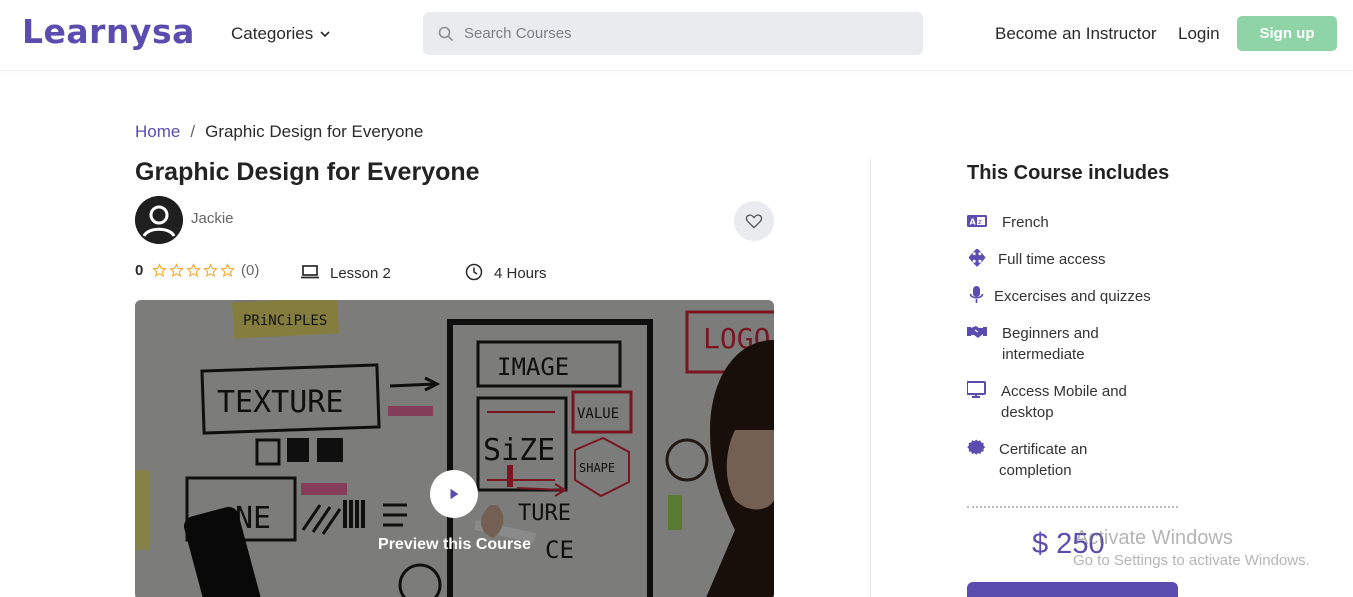  Describe the element at coordinates (976, 389) in the screenshot. I see `desktop-icon` at that location.